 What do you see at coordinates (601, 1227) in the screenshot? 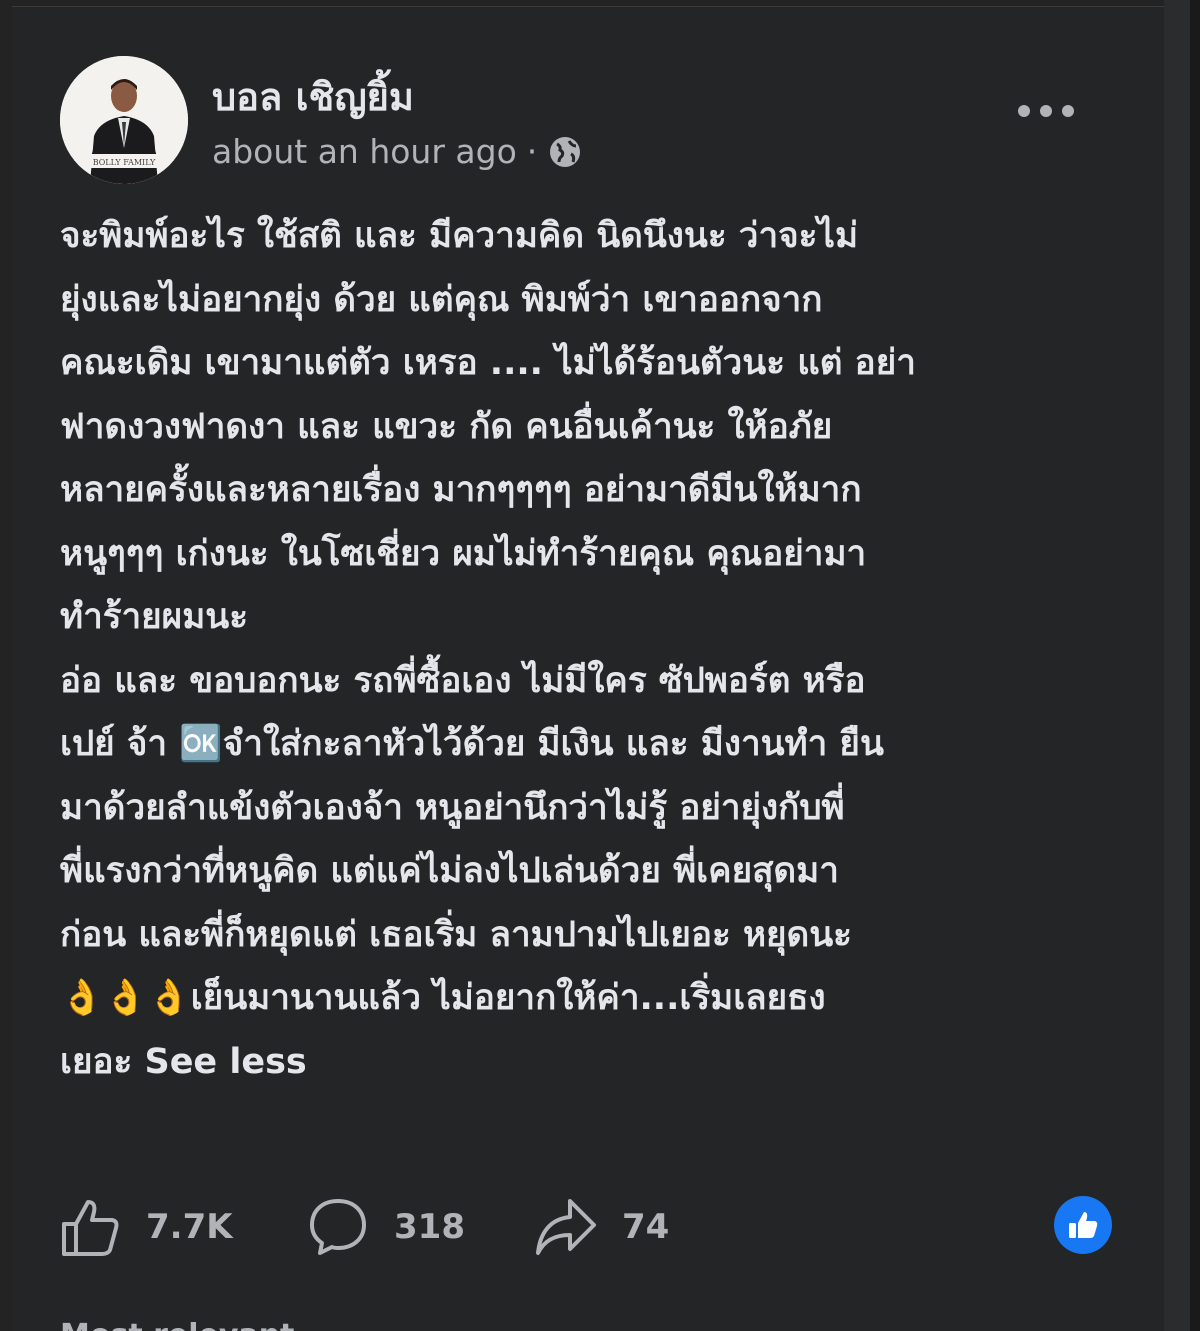
I see `share-button: 74` at bounding box center [601, 1227].